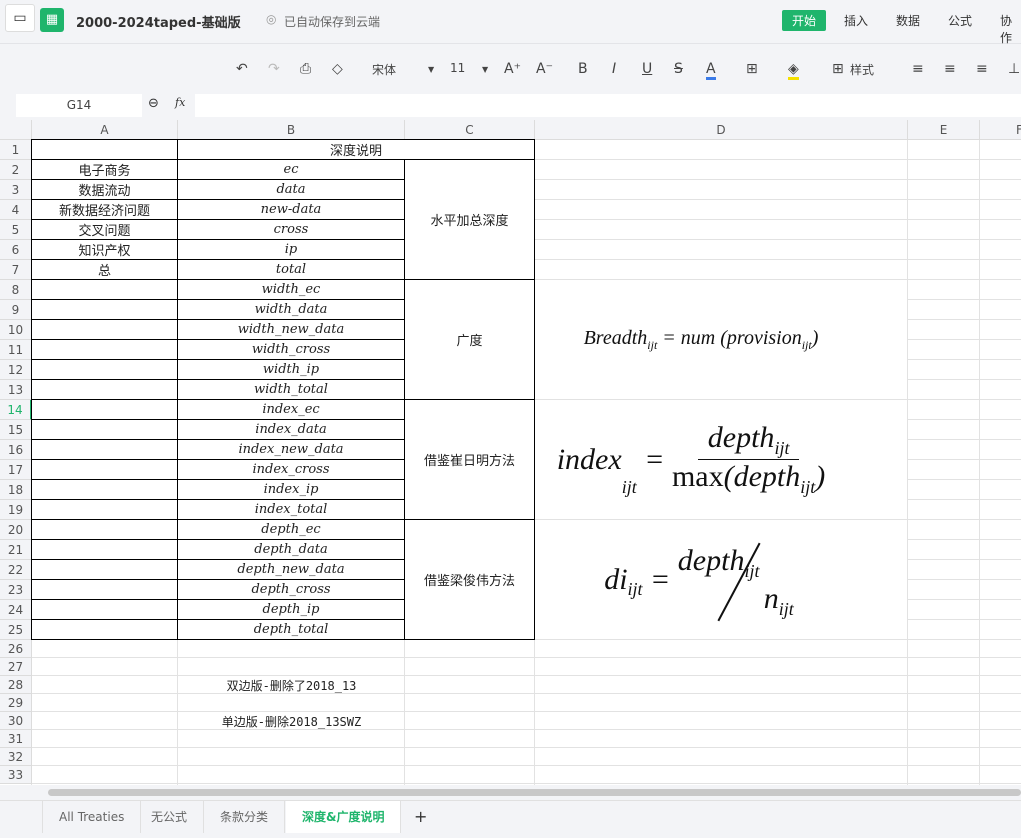 This screenshot has height=838, width=1021. Describe the element at coordinates (291, 369) in the screenshot. I see `cell: width_ip` at that location.